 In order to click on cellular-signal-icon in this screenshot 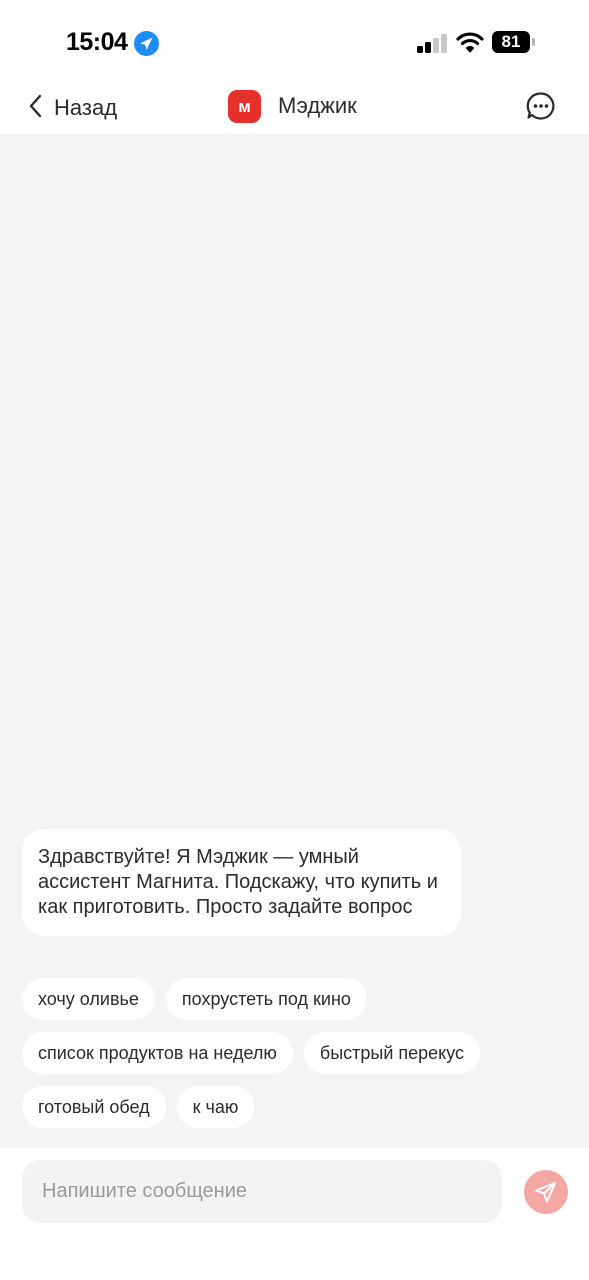, I will do `click(433, 43)`.